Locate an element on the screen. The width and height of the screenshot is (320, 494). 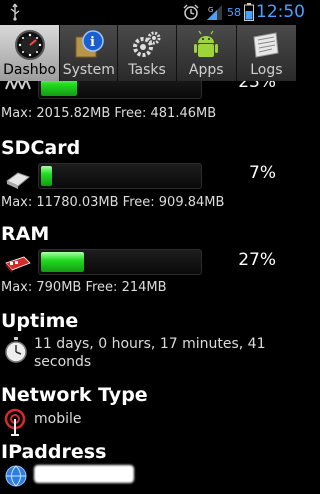
internal-usage-fill is located at coordinates (59, 88).